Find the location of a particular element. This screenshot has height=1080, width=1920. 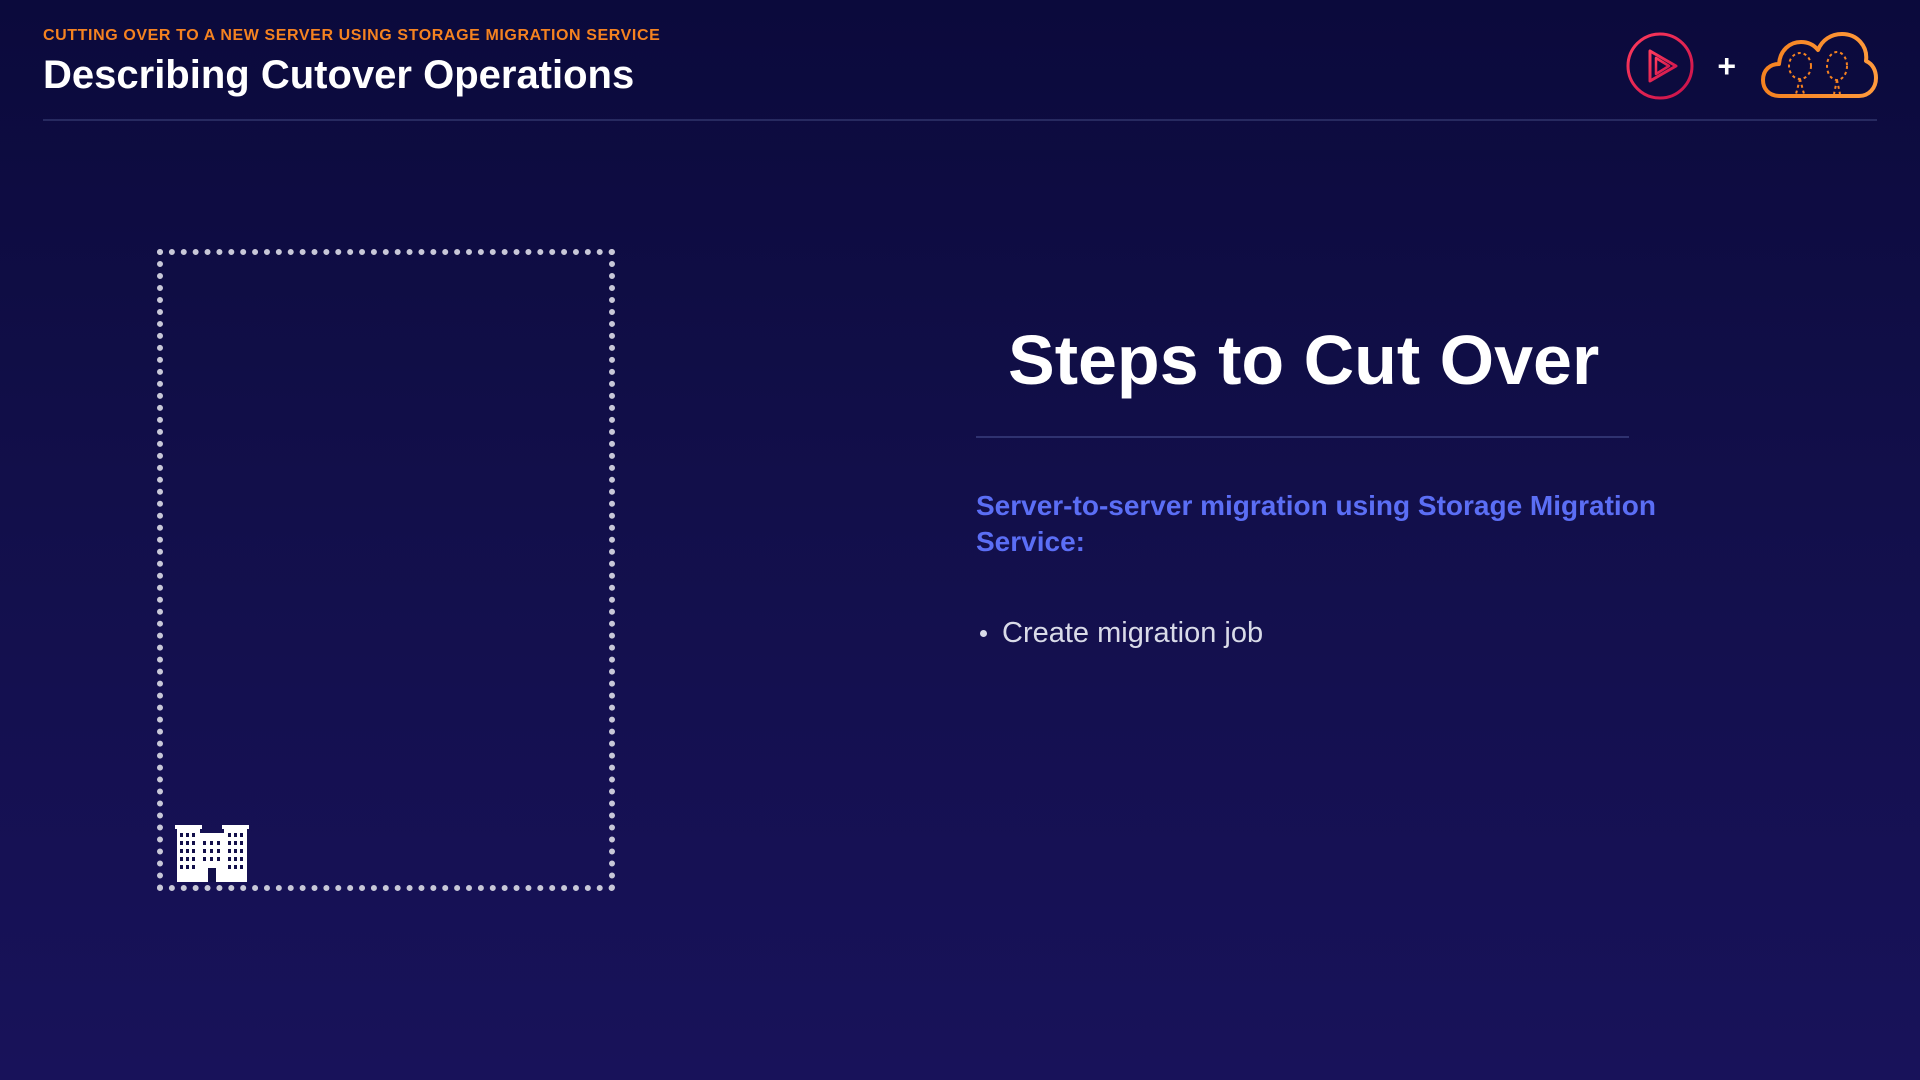

cloud-icon is located at coordinates (1819, 65).